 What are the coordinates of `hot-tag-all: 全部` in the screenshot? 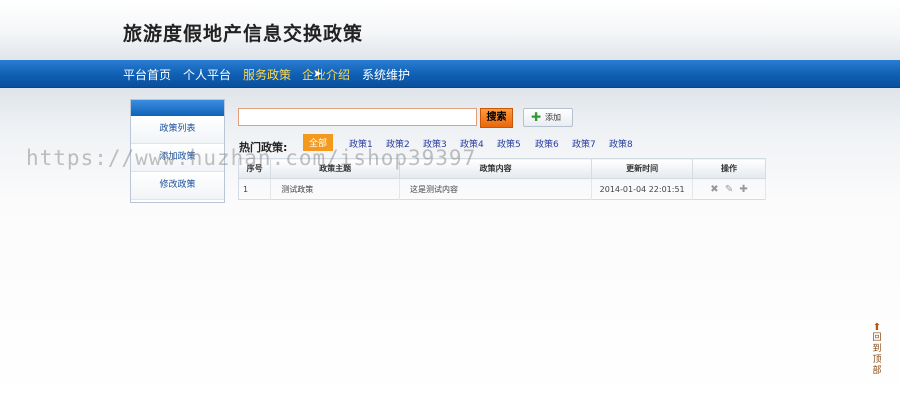 It's located at (318, 142).